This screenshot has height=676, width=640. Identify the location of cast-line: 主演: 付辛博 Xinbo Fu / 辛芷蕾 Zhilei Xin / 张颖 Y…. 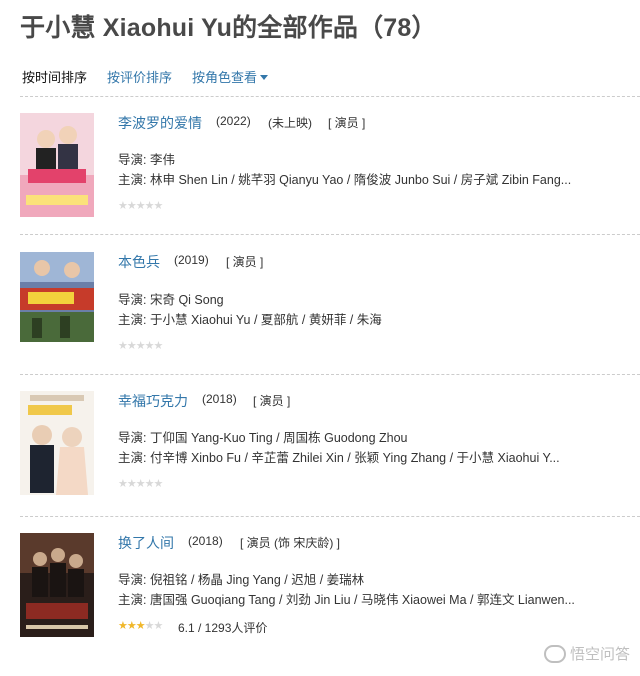
(353, 456).